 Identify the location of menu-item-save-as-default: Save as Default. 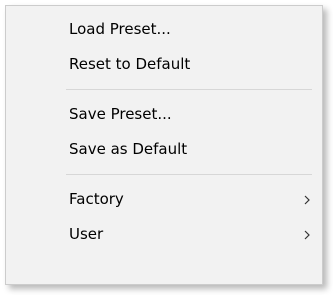
(164, 149).